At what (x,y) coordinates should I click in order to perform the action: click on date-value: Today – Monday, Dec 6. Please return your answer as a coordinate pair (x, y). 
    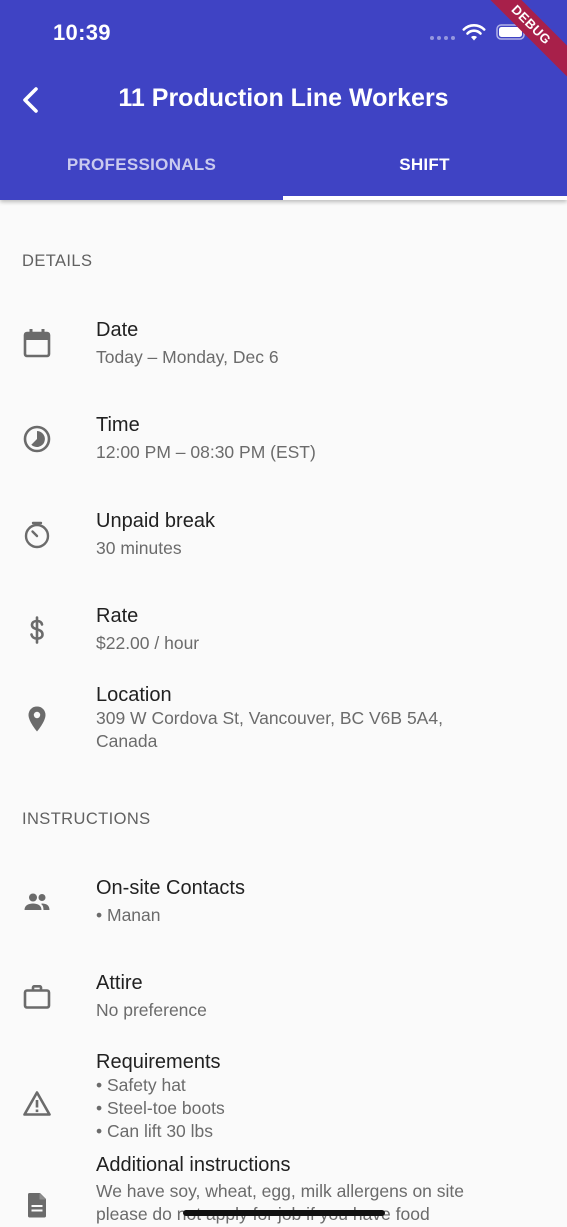
    Looking at the image, I should click on (187, 357).